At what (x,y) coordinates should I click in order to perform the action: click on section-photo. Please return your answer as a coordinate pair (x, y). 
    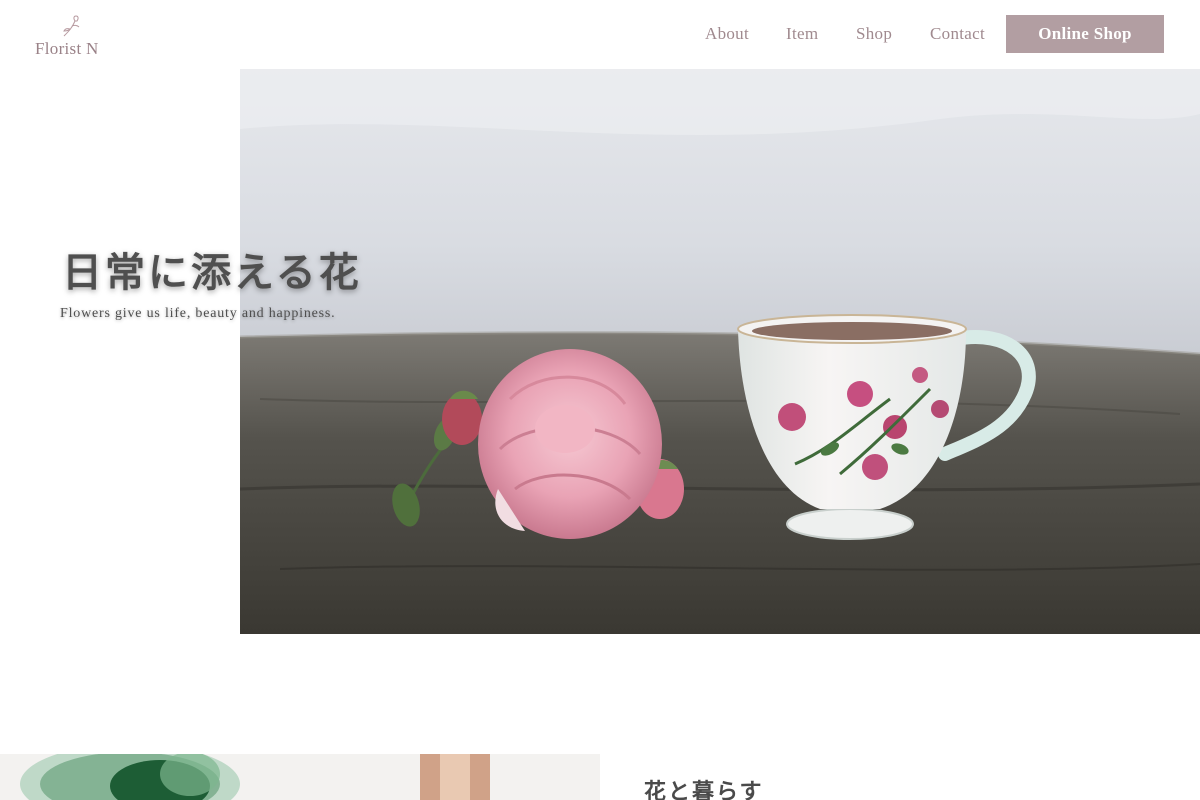
    Looking at the image, I should click on (300, 777).